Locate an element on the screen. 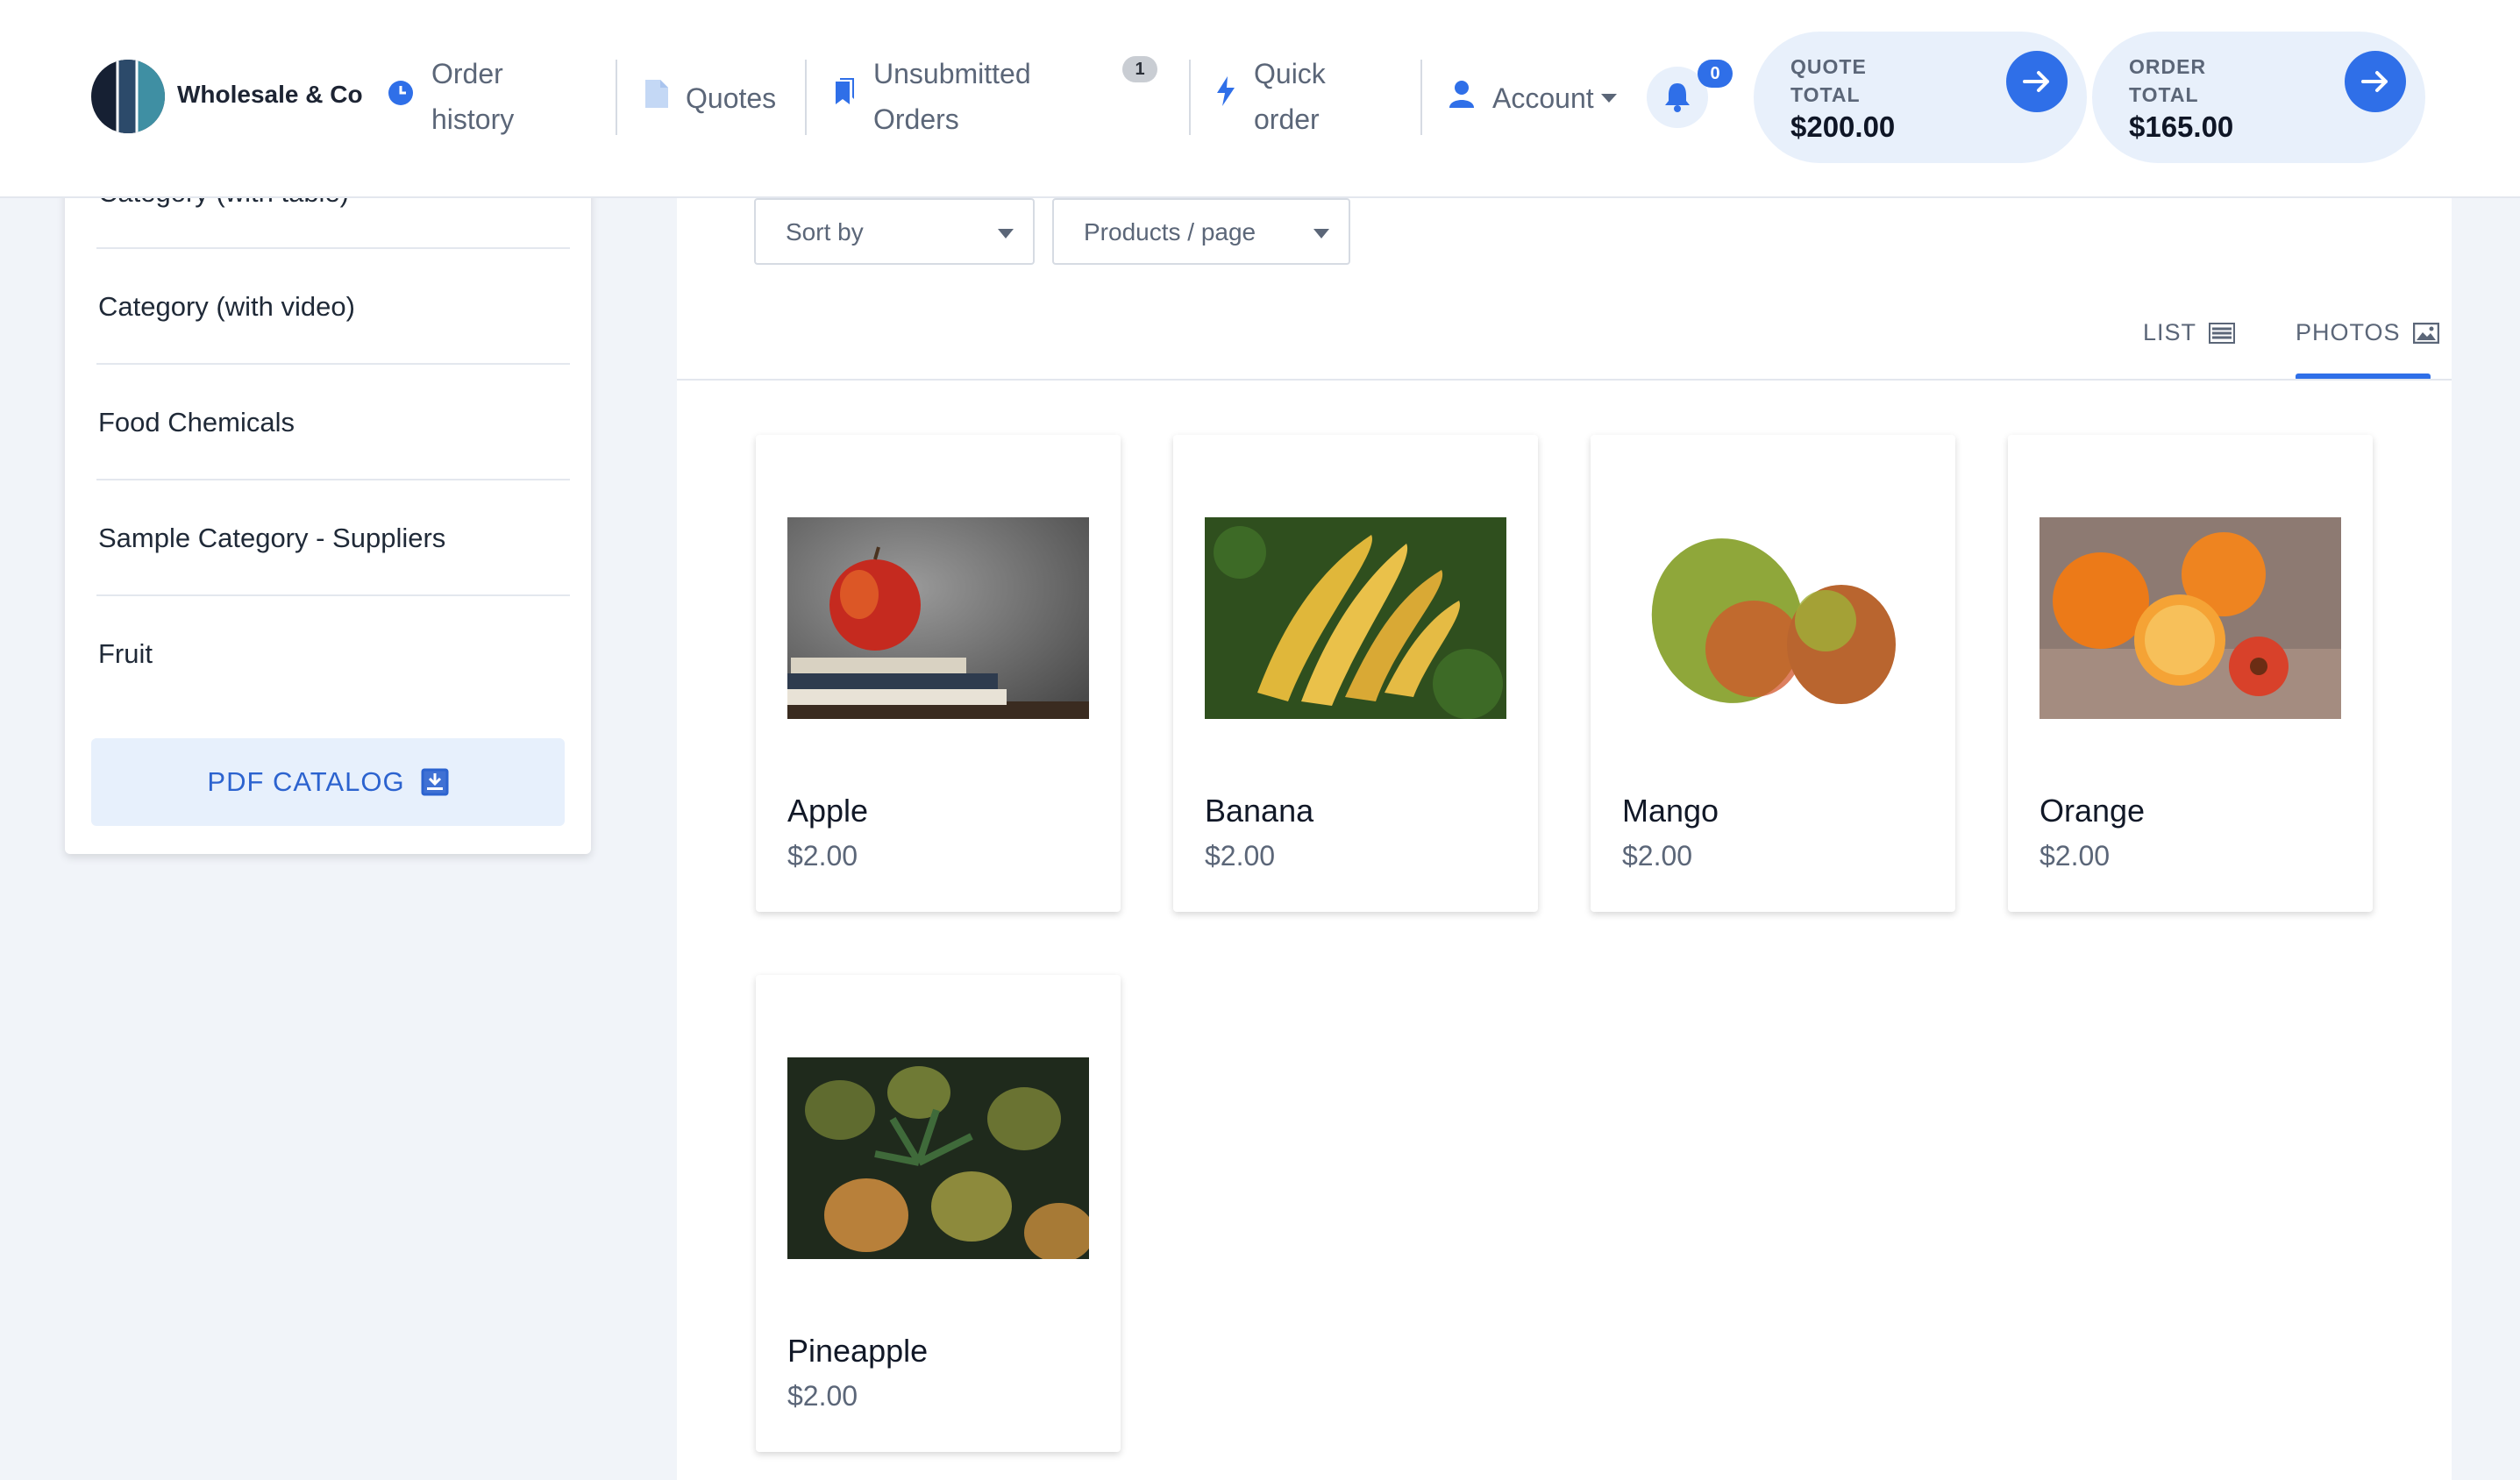 This screenshot has height=1480, width=2520. order-total-go-button is located at coordinates (2375, 81).